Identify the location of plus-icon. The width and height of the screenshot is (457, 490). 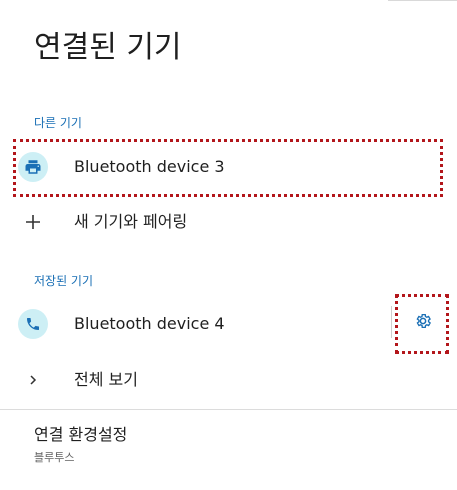
(33, 222).